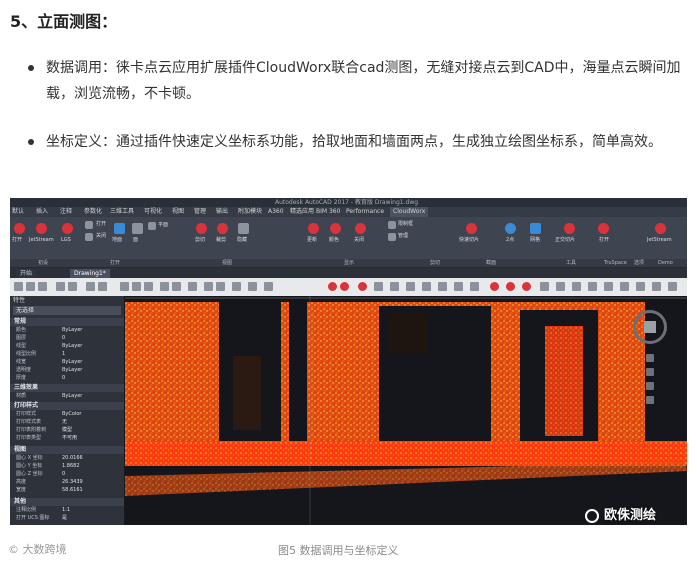 The image size is (697, 564). What do you see at coordinates (192, 286) in the screenshot?
I see `match-icon` at bounding box center [192, 286].